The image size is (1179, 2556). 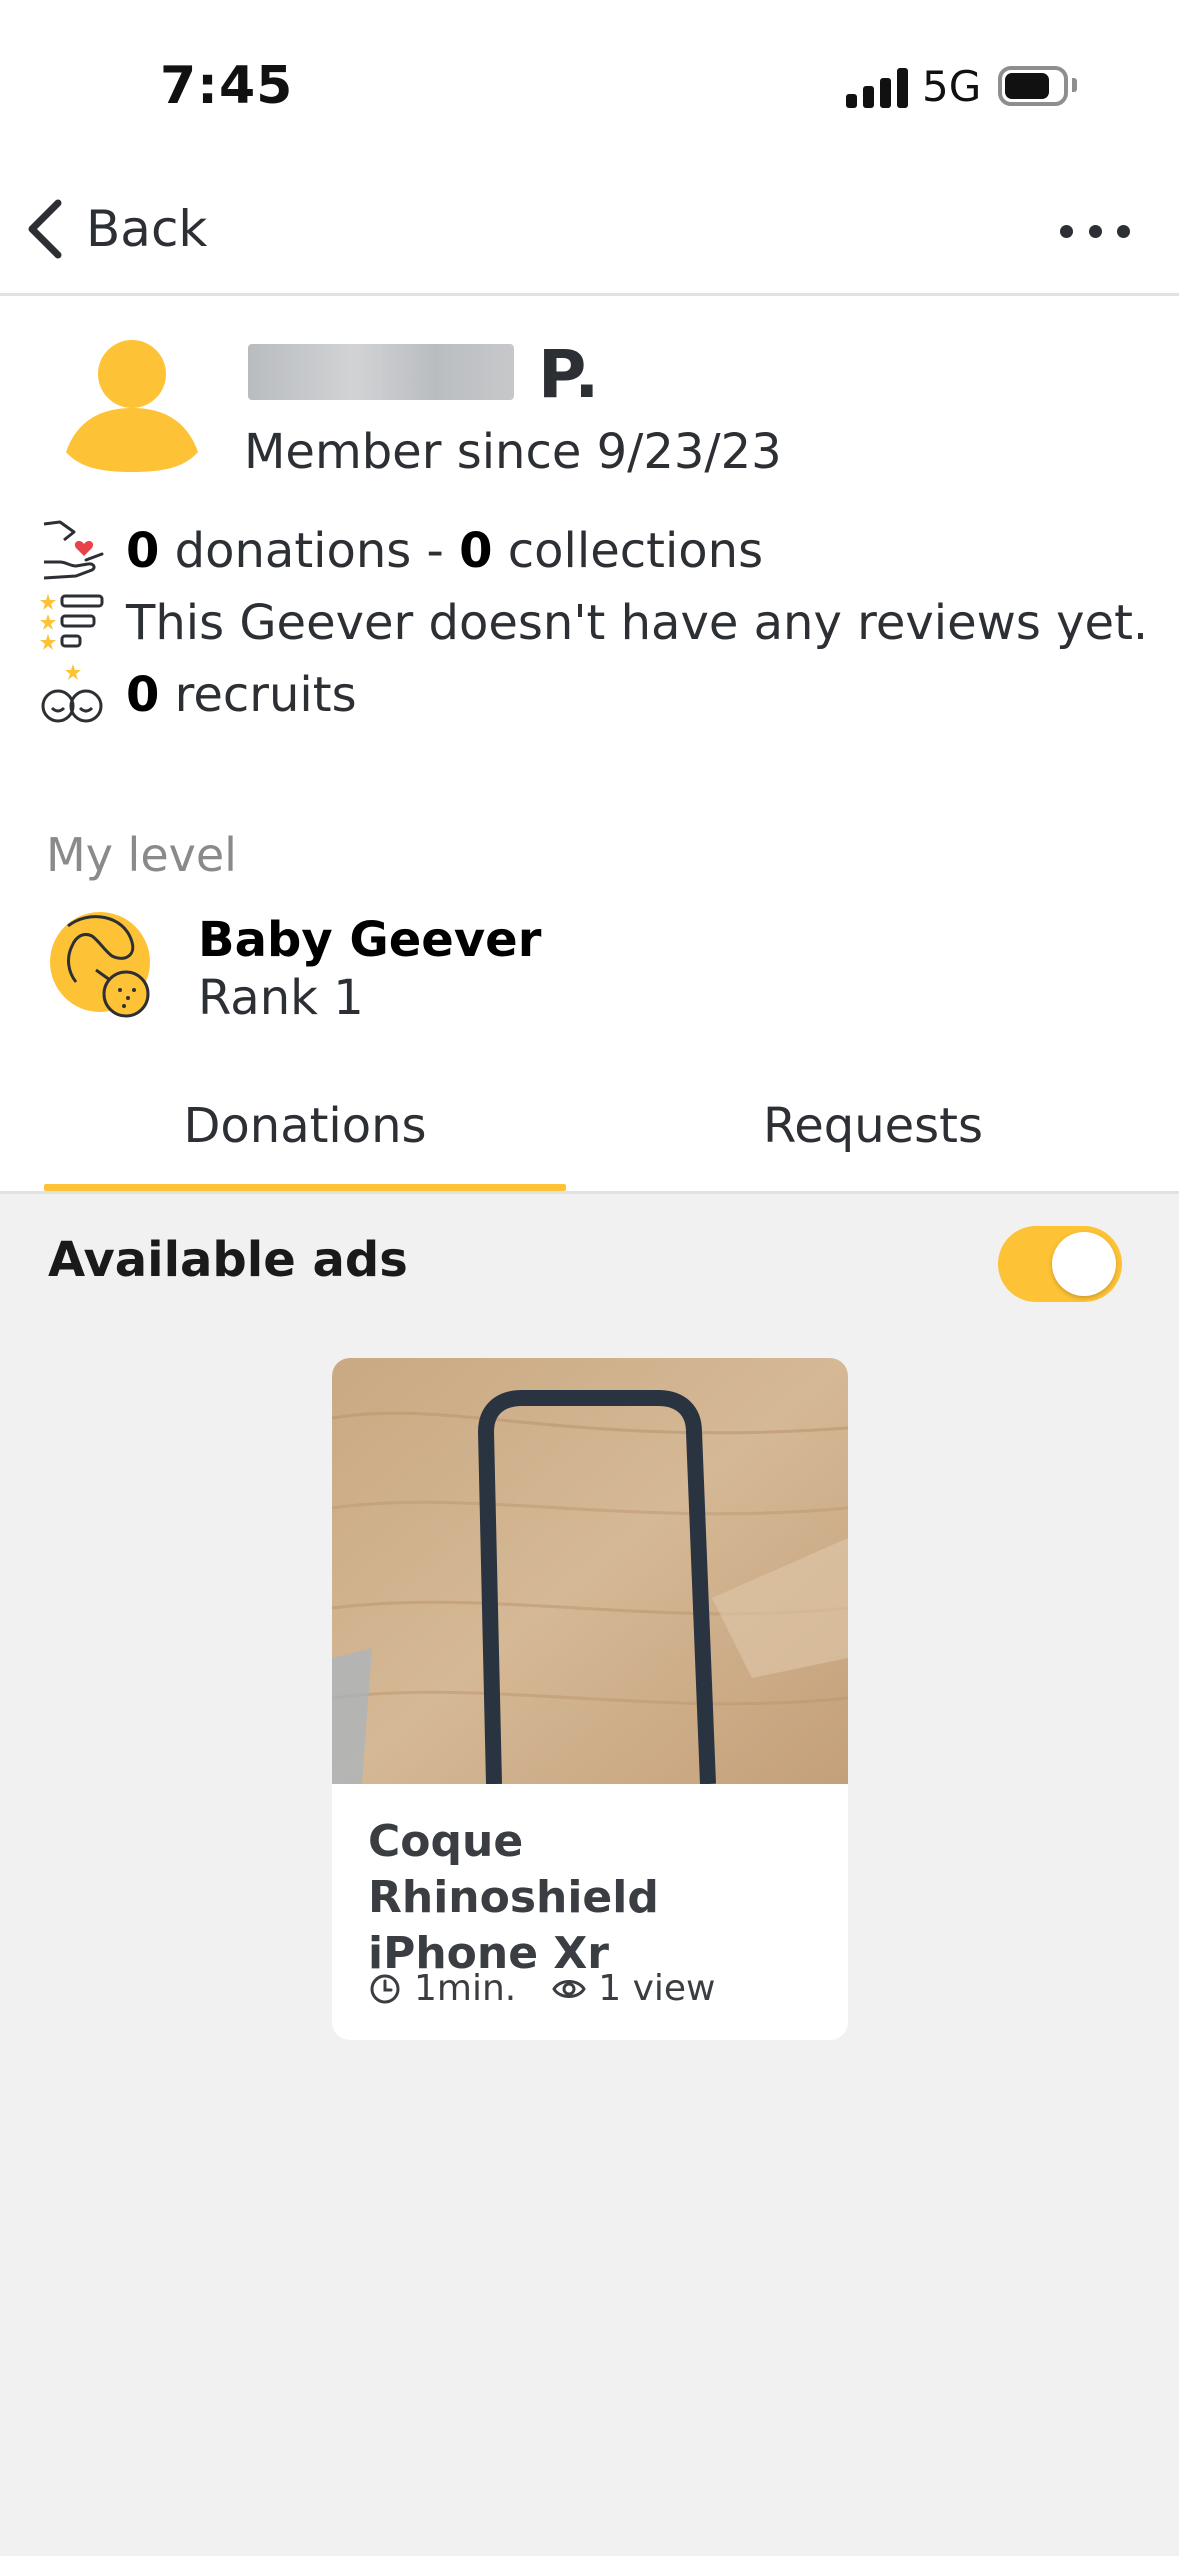 What do you see at coordinates (73, 550) in the screenshot?
I see `donation-hand-icon` at bounding box center [73, 550].